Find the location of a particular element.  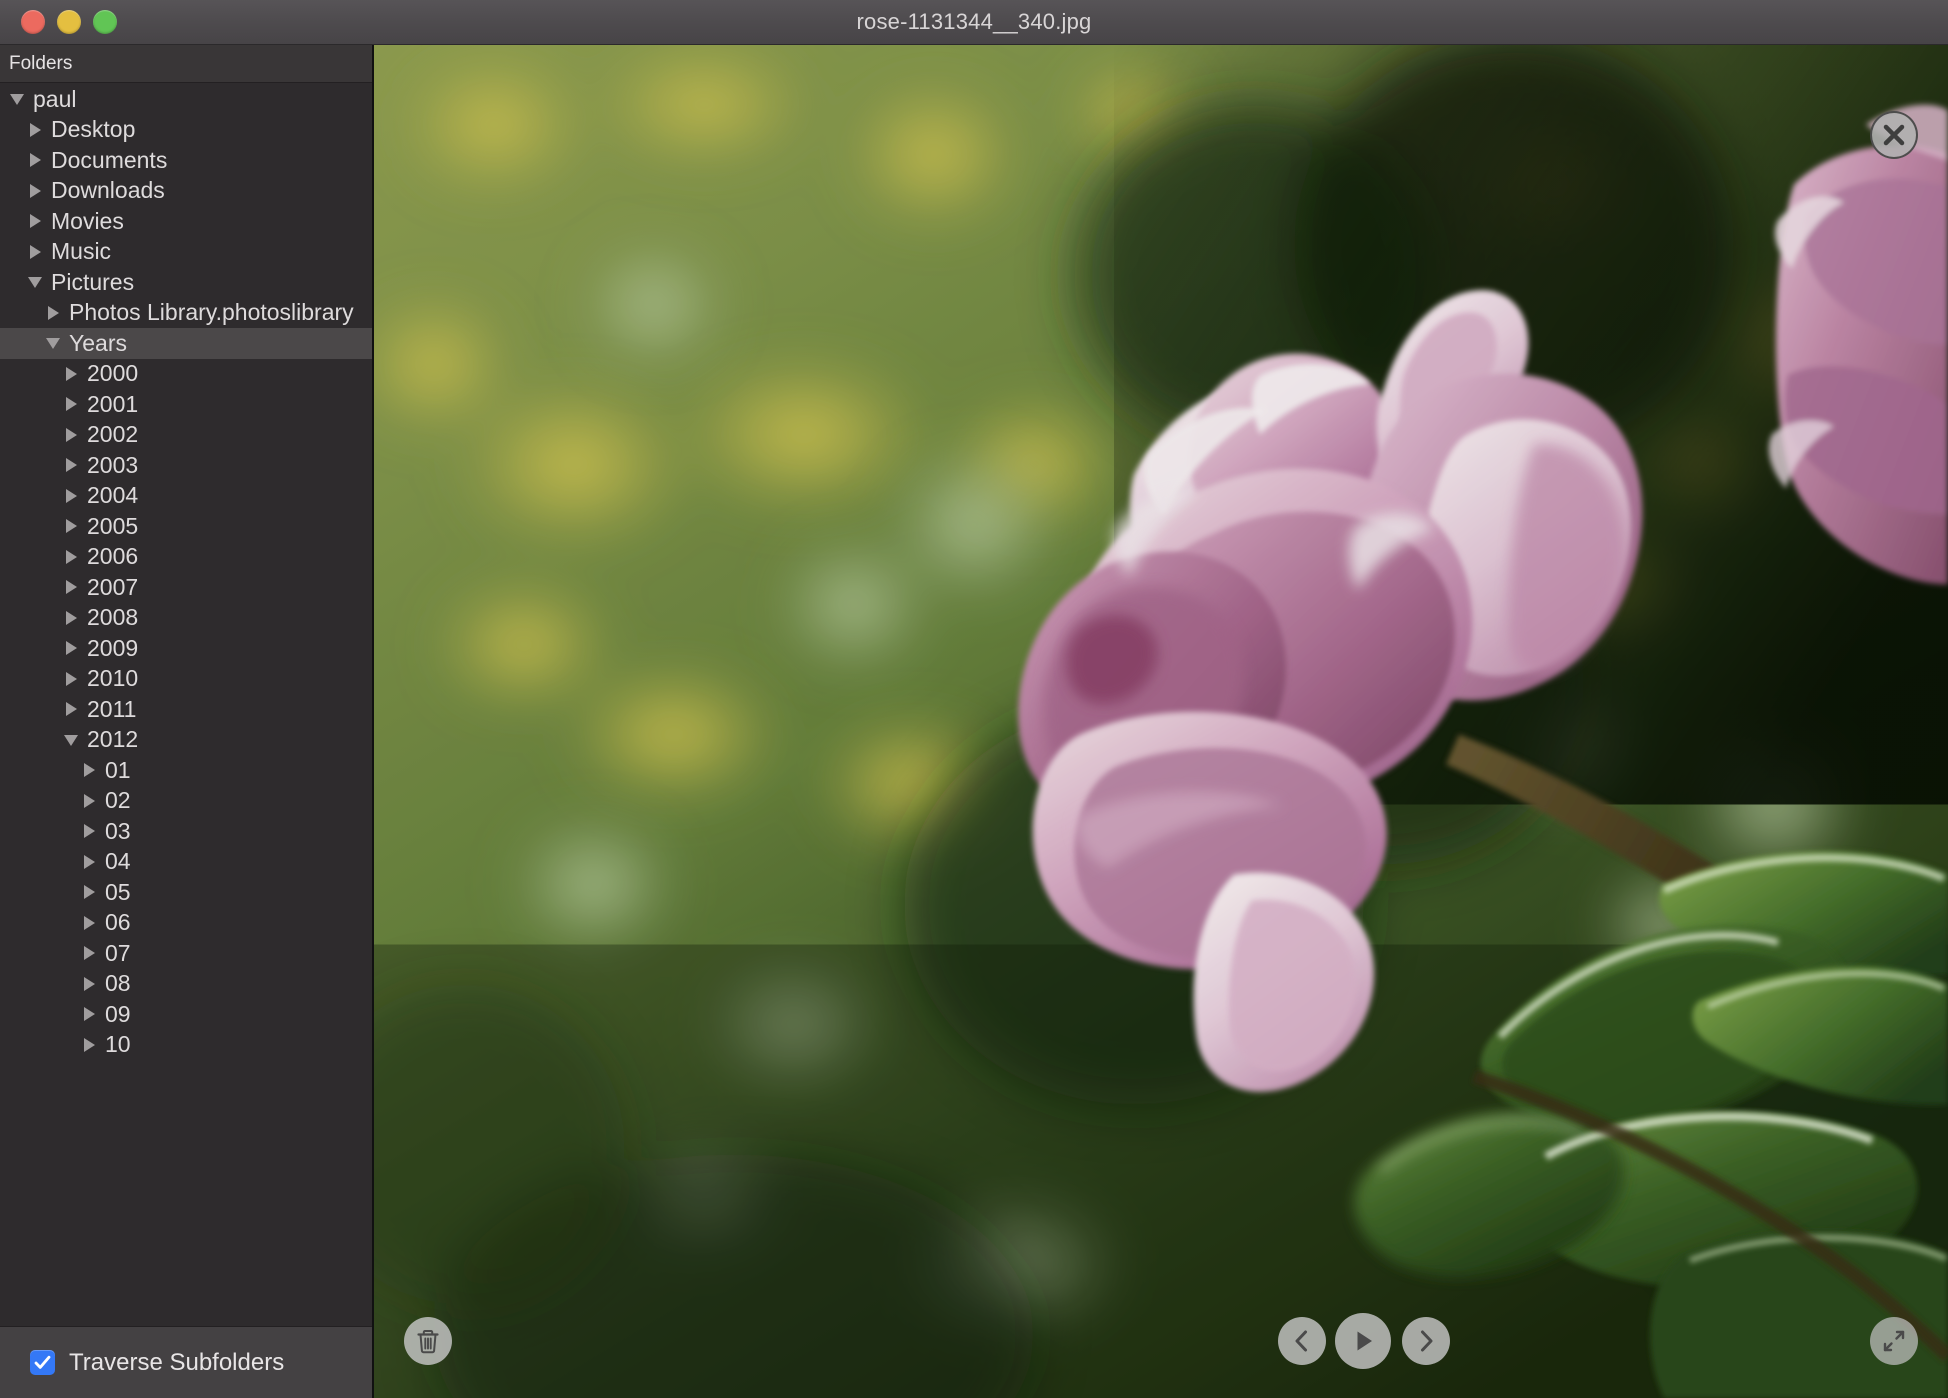

tree-item-label: 2000 is located at coordinates (113, 373).